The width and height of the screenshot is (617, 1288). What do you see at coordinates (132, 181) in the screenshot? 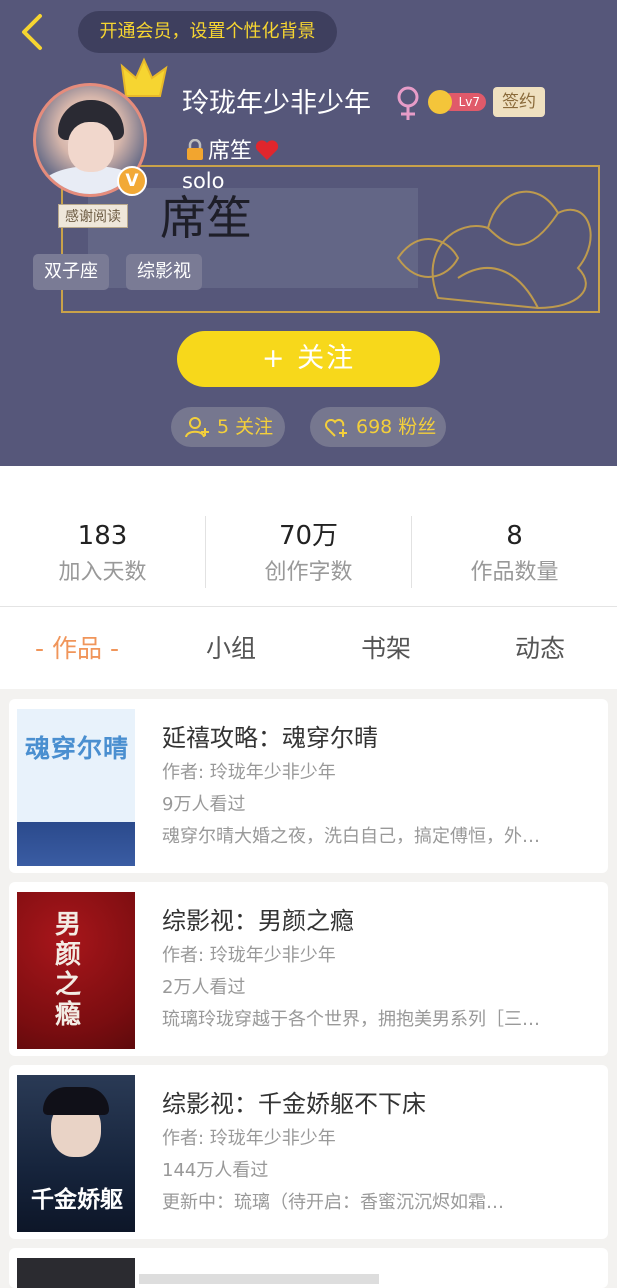
I see `verified-badge: V` at bounding box center [132, 181].